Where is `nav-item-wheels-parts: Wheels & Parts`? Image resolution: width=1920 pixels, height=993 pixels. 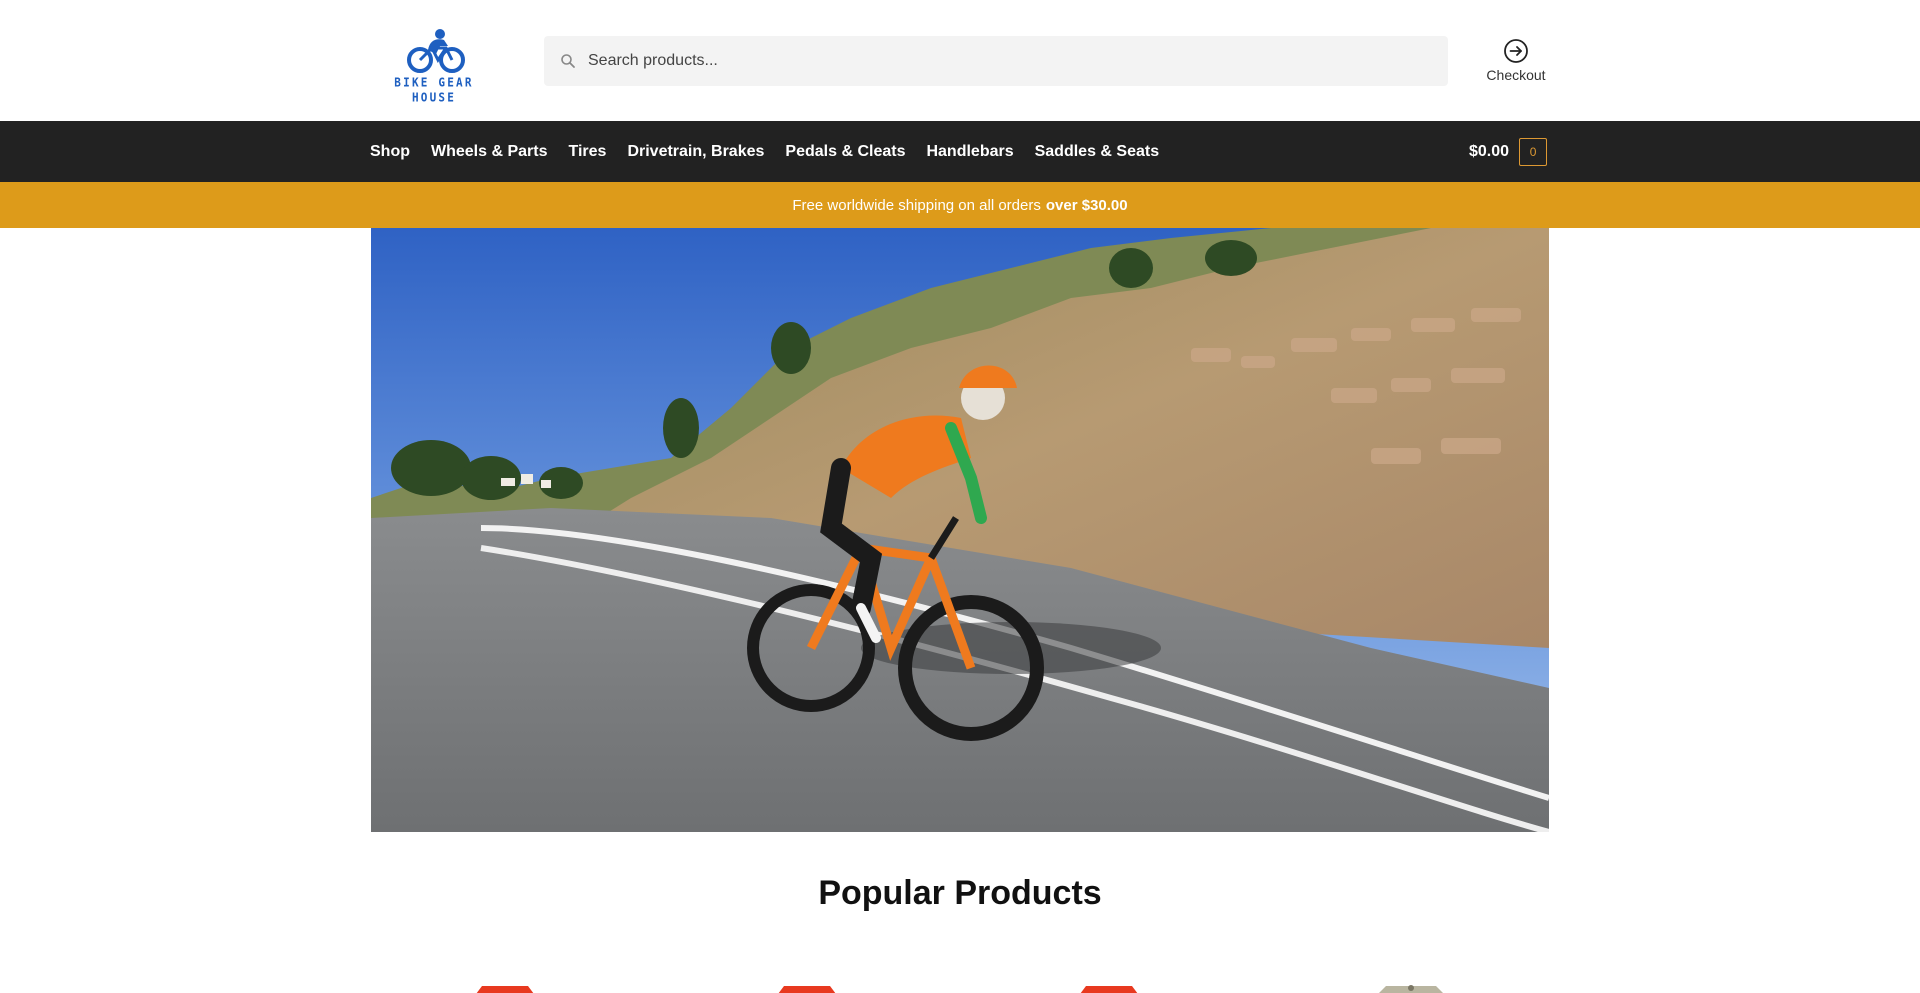 nav-item-wheels-parts: Wheels & Parts is located at coordinates (489, 152).